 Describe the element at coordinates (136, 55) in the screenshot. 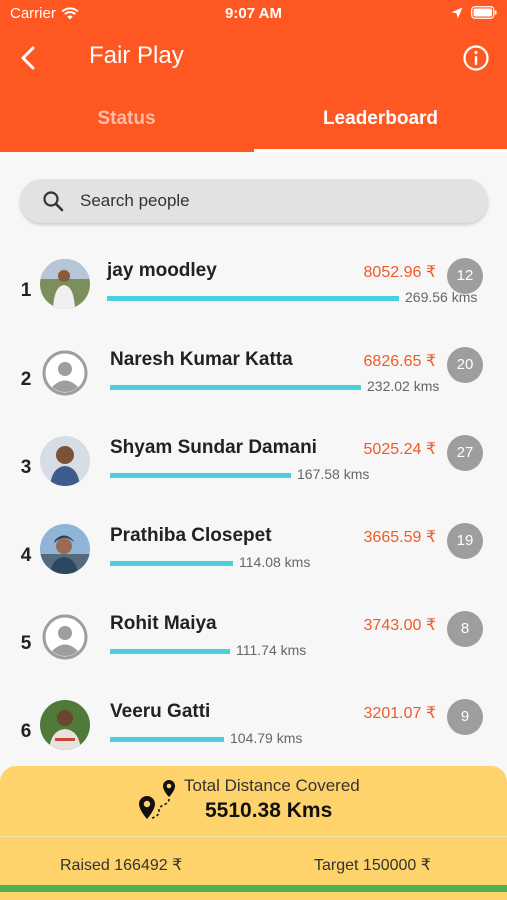

I see `page-title: Fair Play` at that location.